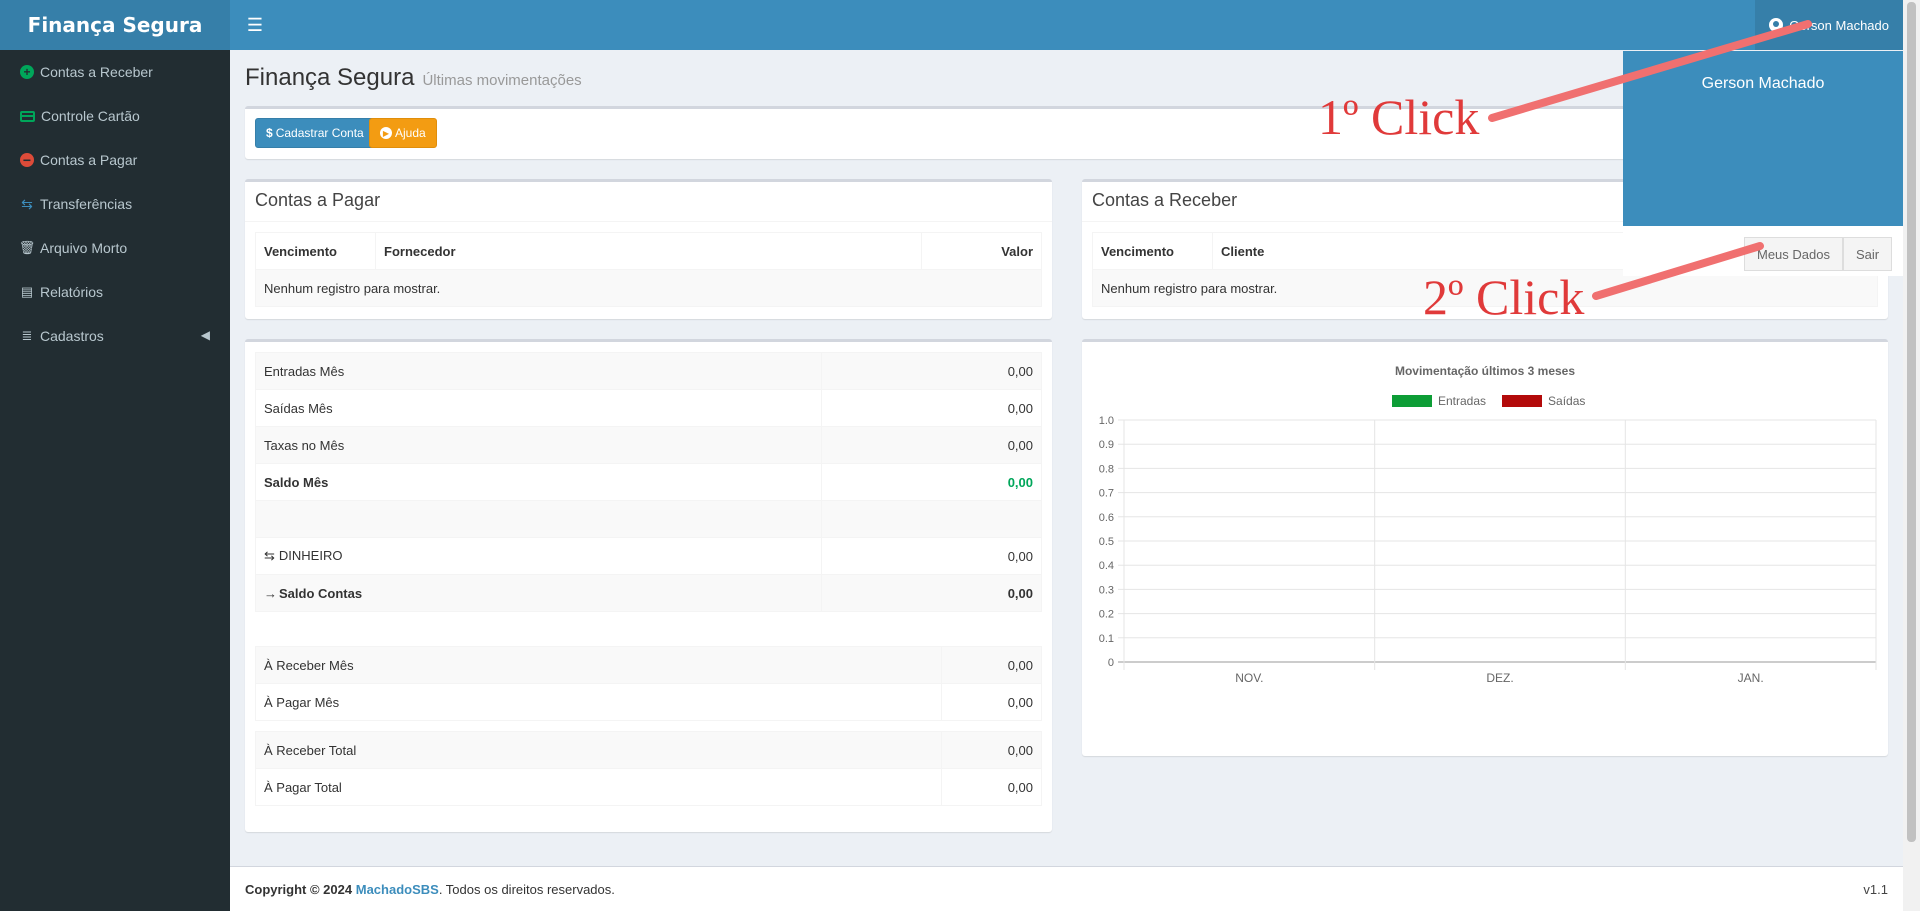 The height and width of the screenshot is (911, 1920). Describe the element at coordinates (1066, 25) in the screenshot. I see `top-navbar: ☰ Gerson Machado` at that location.